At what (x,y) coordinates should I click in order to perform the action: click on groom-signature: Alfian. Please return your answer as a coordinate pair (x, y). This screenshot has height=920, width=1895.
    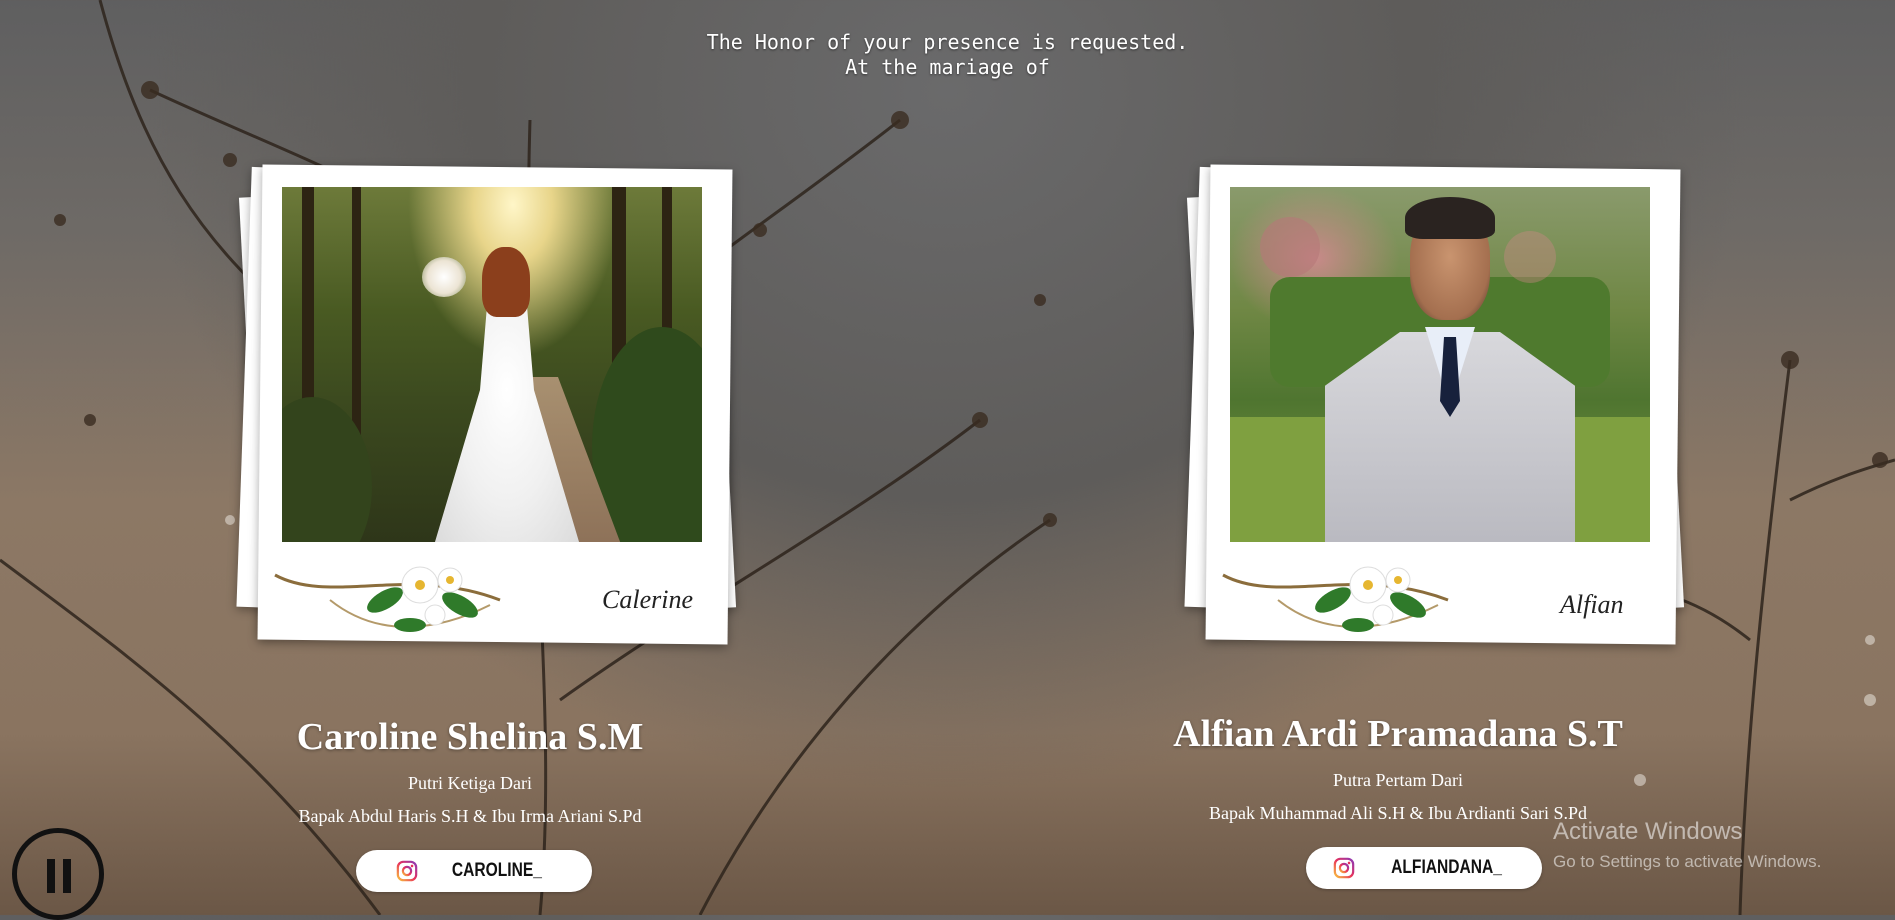
    Looking at the image, I should click on (1592, 604).